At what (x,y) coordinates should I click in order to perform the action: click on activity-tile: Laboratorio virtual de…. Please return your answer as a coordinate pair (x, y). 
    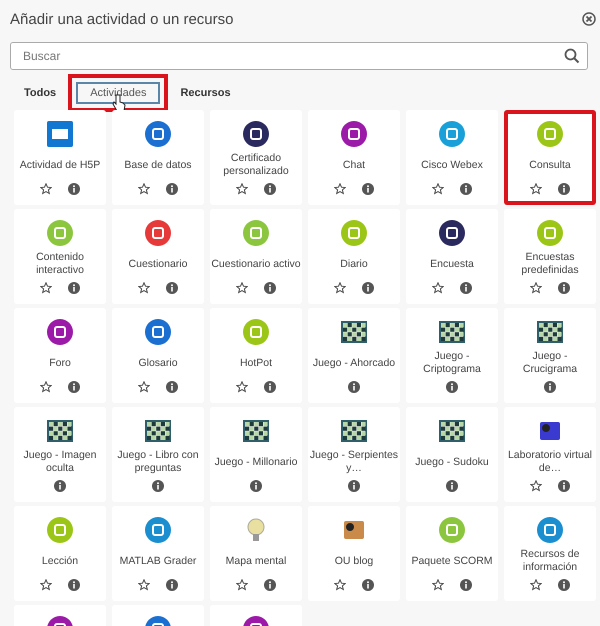
    Looking at the image, I should click on (550, 454).